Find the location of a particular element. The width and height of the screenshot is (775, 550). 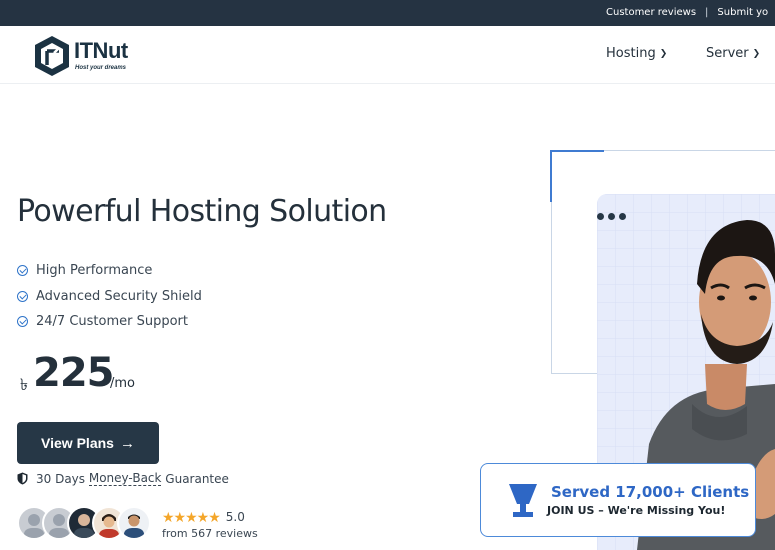

nav-item-server: Server ❯ is located at coordinates (733, 53).